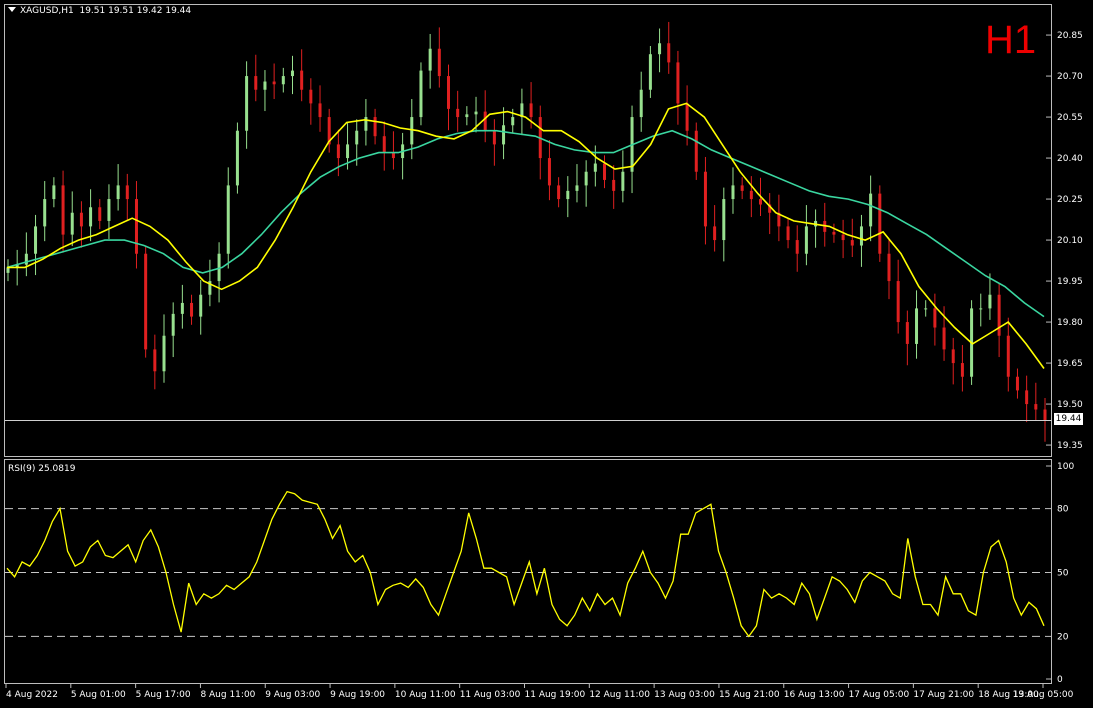  Describe the element at coordinates (99, 11) in the screenshot. I see `symbol-header: XAGUSD,H1 19.51 19.51 19.42 19.44` at that location.